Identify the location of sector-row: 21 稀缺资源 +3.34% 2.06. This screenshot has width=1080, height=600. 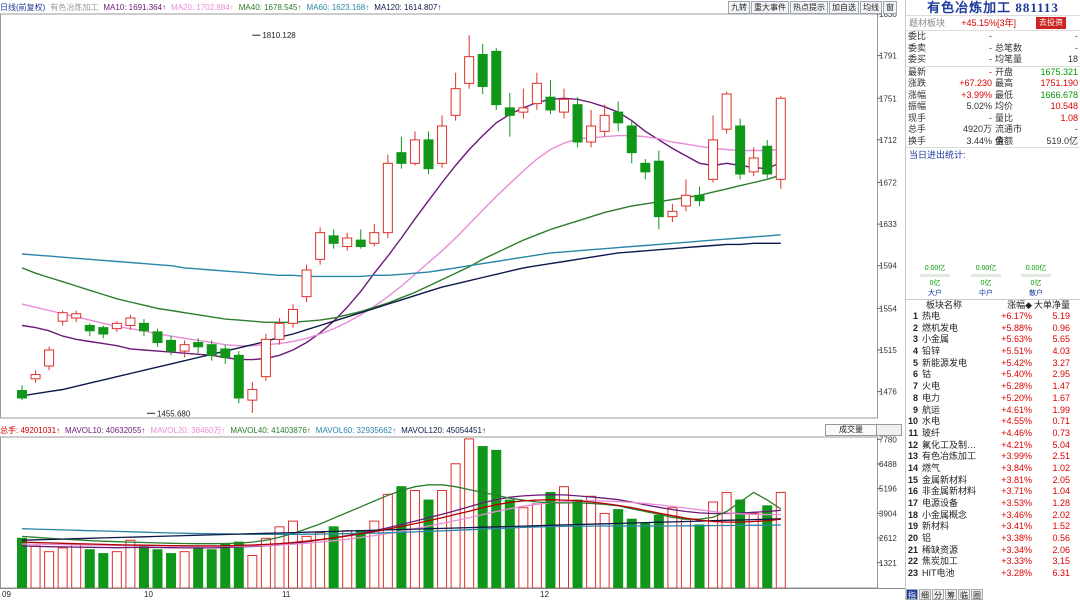
(993, 551).